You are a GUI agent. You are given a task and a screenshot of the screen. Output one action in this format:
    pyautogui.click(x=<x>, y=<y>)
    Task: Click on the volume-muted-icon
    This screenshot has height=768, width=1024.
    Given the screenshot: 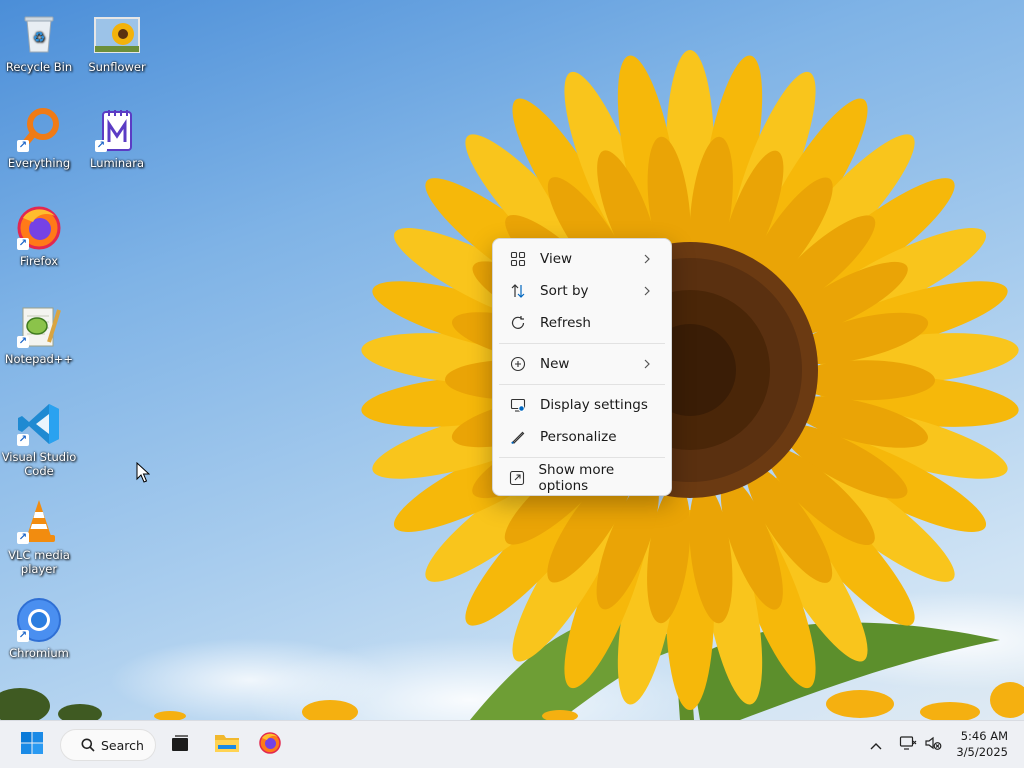 What is the action you would take?
    pyautogui.click(x=933, y=745)
    